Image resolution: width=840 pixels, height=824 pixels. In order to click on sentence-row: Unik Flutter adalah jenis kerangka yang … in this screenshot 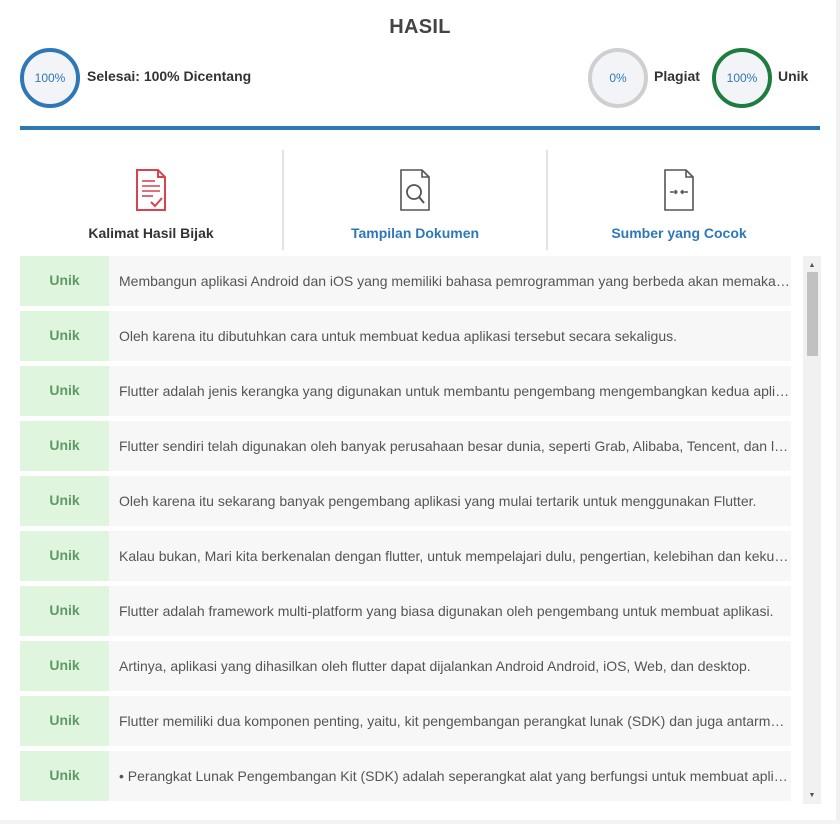, I will do `click(405, 391)`.